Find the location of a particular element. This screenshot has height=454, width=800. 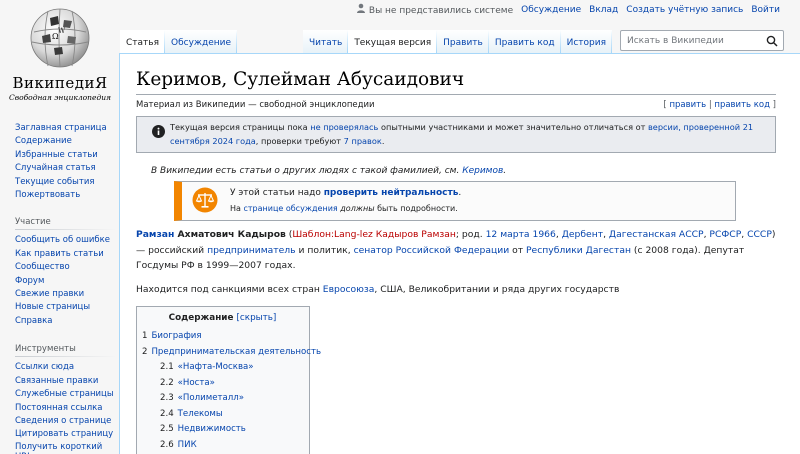

create-account-link: Создать учётную запись is located at coordinates (684, 10).